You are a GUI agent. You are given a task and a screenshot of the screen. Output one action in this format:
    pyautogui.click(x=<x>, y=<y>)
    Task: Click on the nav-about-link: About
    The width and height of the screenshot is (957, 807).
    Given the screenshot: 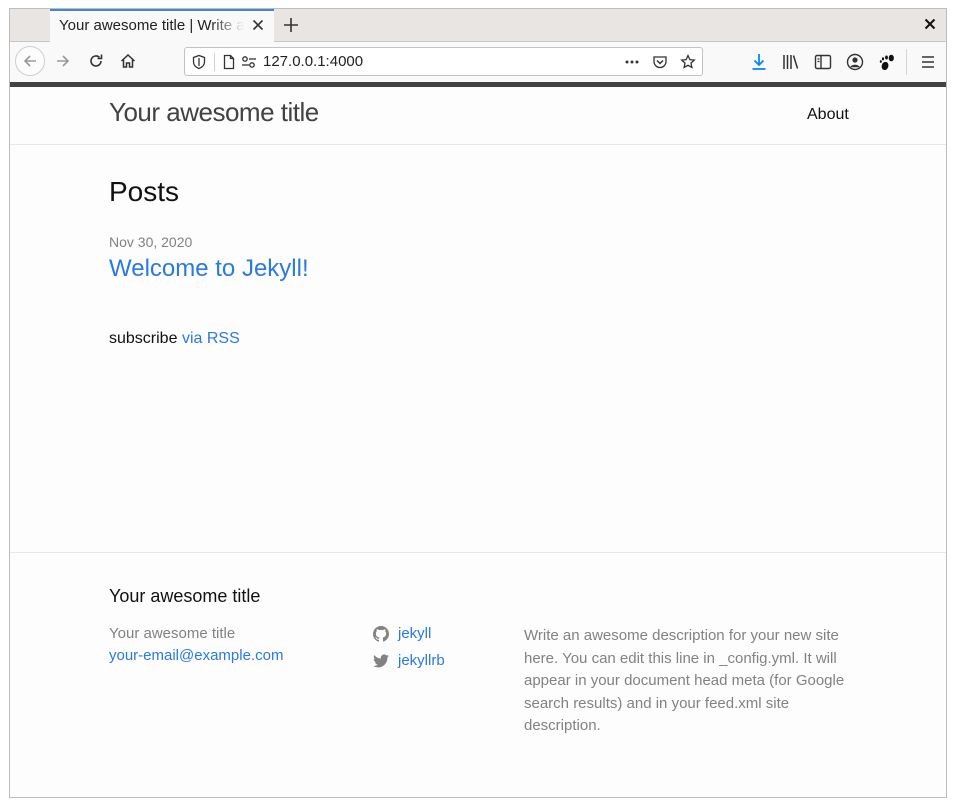 What is the action you would take?
    pyautogui.click(x=828, y=115)
    